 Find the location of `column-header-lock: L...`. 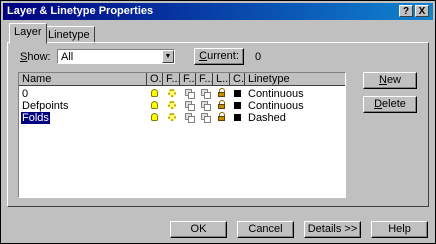

column-header-lock: L... is located at coordinates (221, 79).